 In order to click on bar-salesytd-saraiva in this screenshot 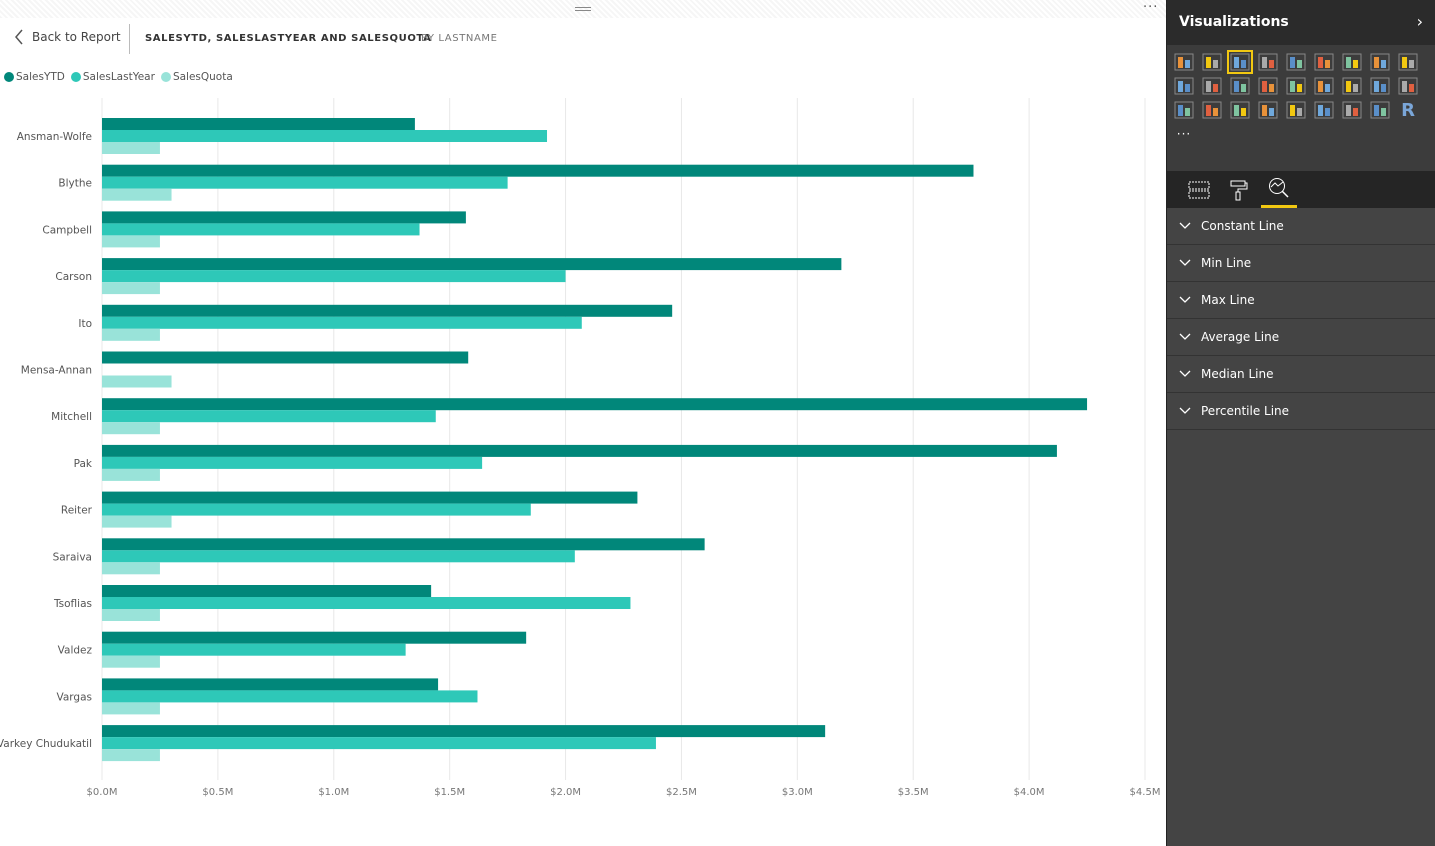, I will do `click(403, 544)`.